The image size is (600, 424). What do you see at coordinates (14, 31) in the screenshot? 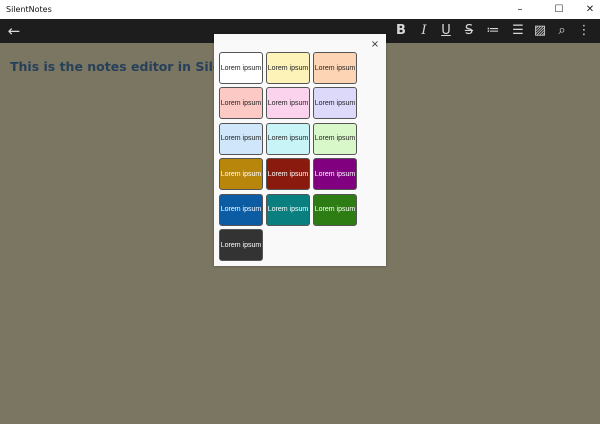
I see `back-arrow-icon: ←` at bounding box center [14, 31].